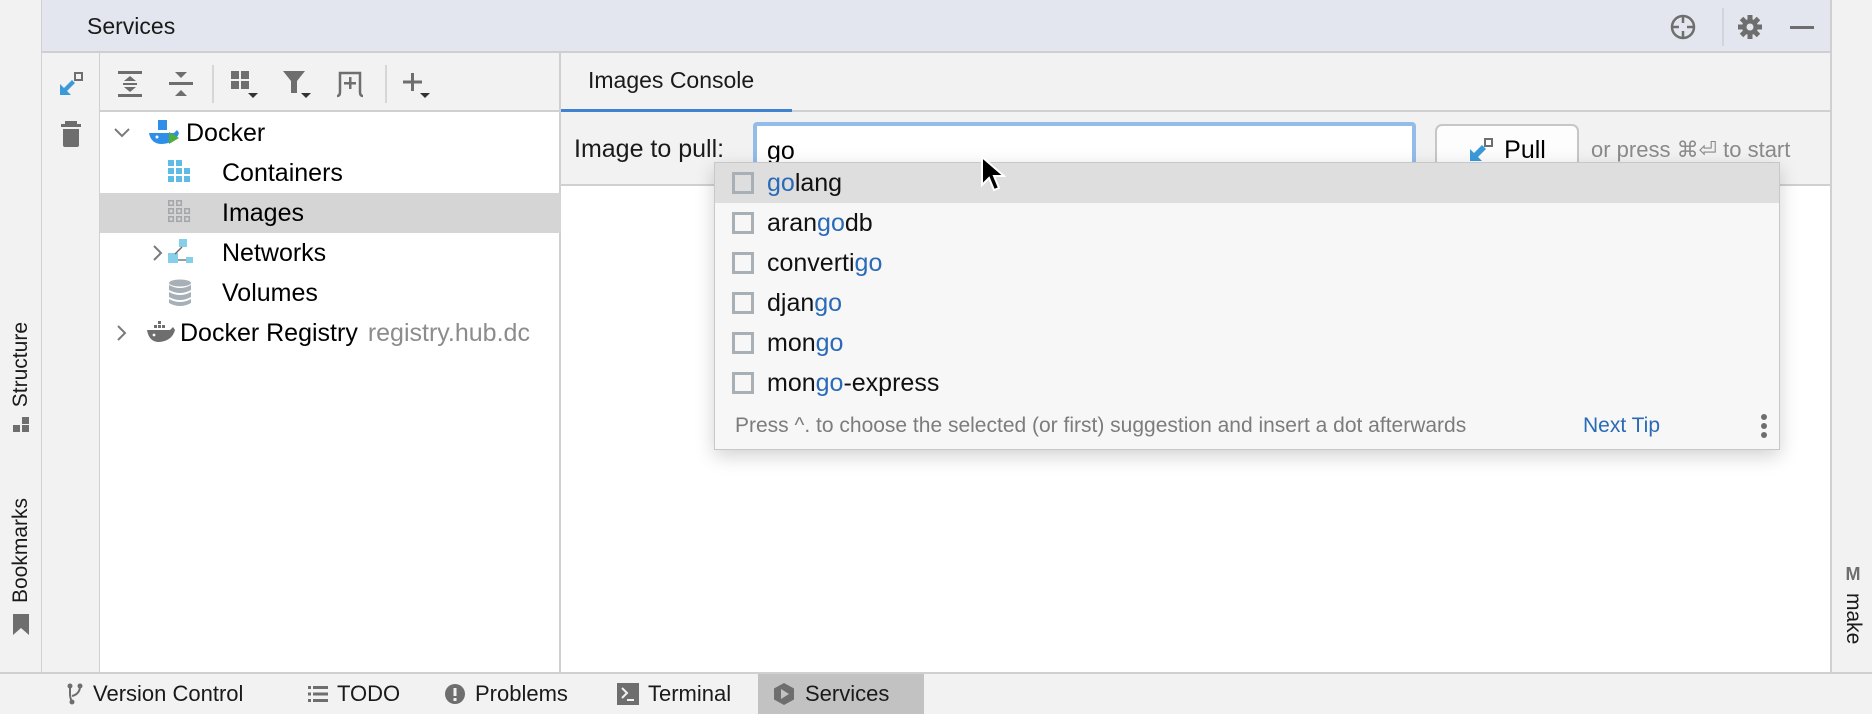  Describe the element at coordinates (448, 332) in the screenshot. I see `registry-url: registry.hub.dc` at that location.